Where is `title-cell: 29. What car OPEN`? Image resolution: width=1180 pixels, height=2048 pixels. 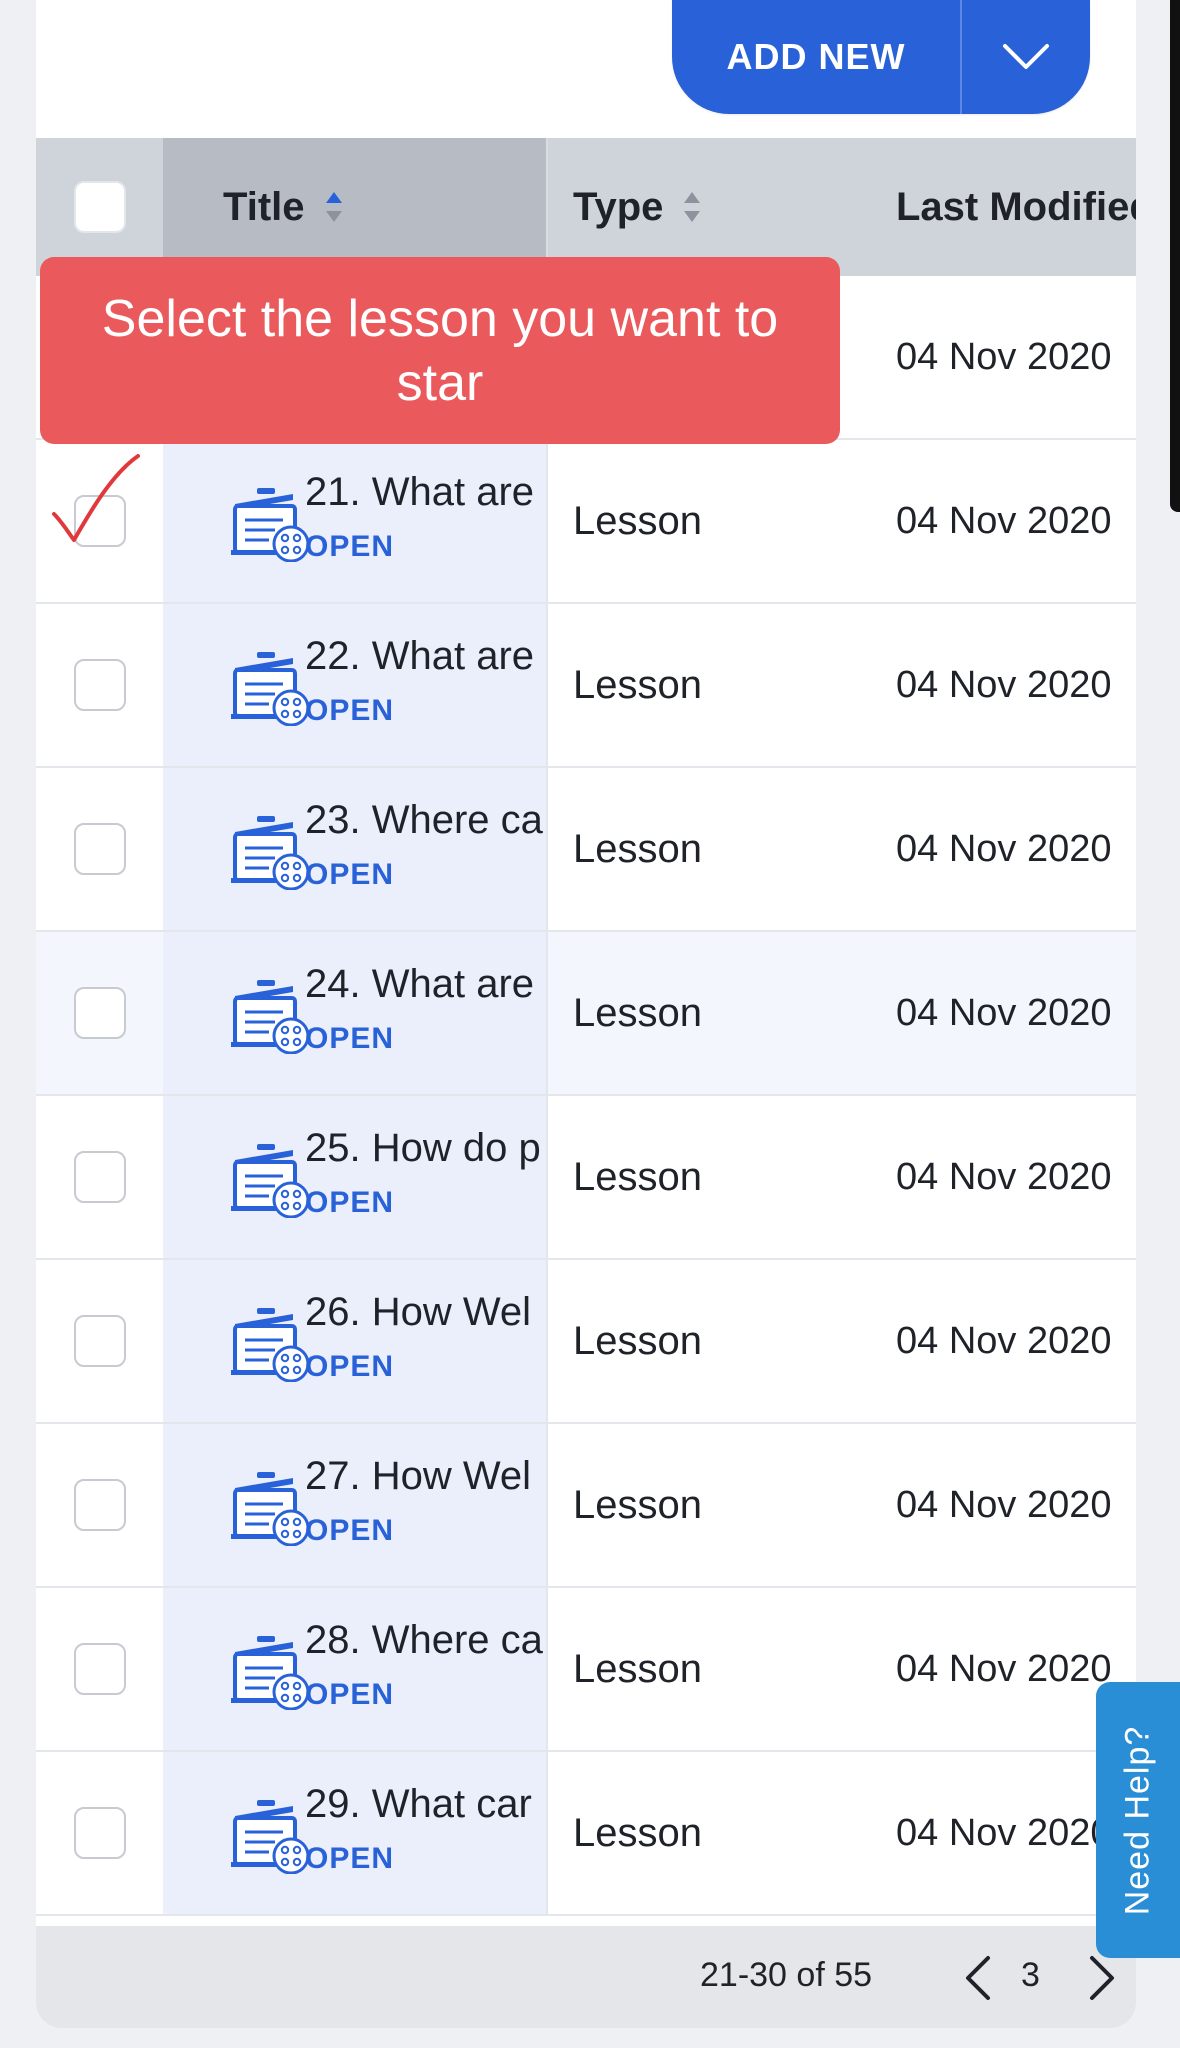 title-cell: 29. What car OPEN is located at coordinates (355, 1833).